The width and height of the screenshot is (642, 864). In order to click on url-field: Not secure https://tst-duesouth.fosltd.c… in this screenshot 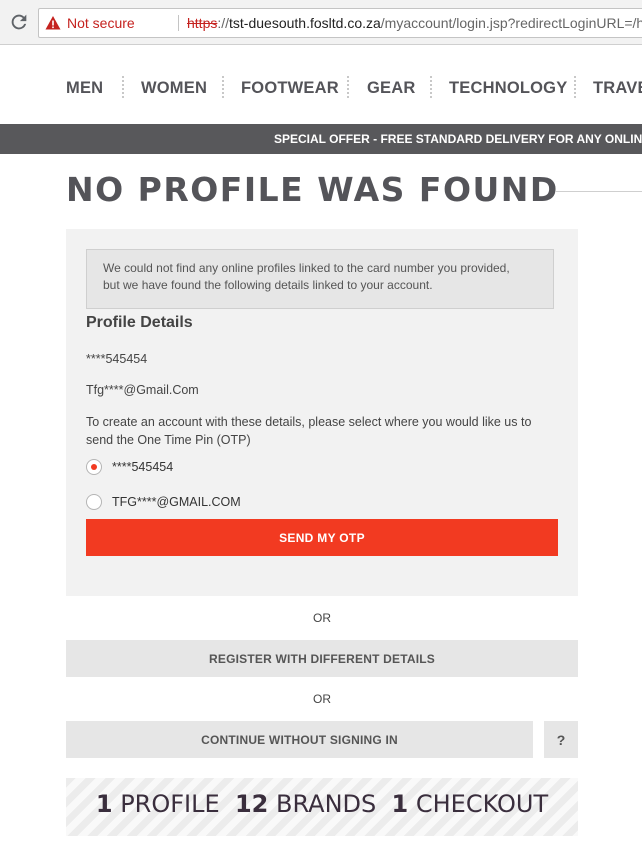, I will do `click(340, 23)`.